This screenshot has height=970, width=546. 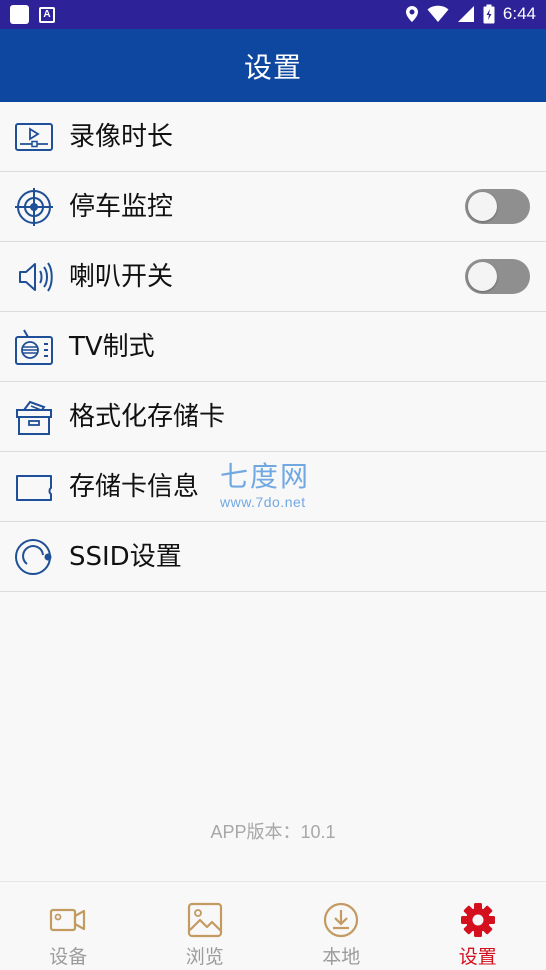 What do you see at coordinates (273, 137) in the screenshot?
I see `setting-row-video-duration: 录像时长` at bounding box center [273, 137].